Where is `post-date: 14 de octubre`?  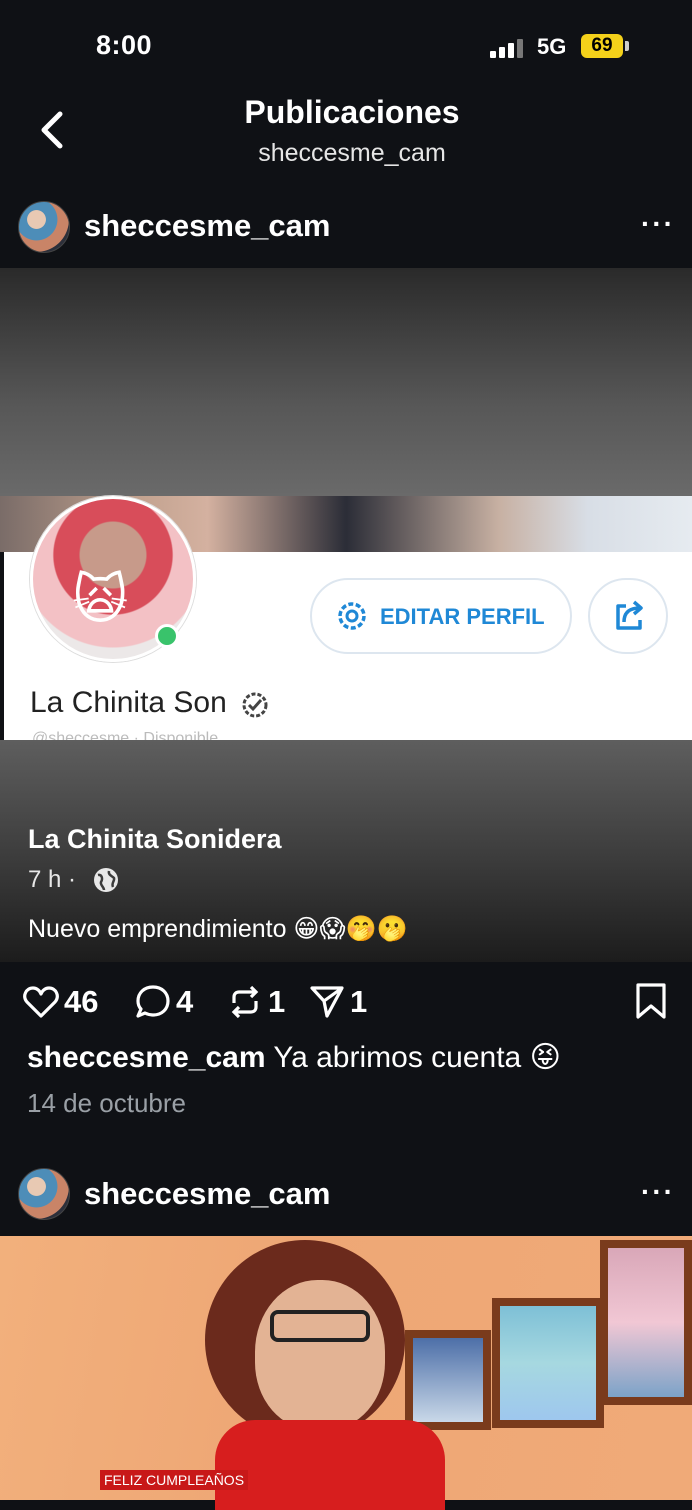
post-date: 14 de octubre is located at coordinates (107, 1103).